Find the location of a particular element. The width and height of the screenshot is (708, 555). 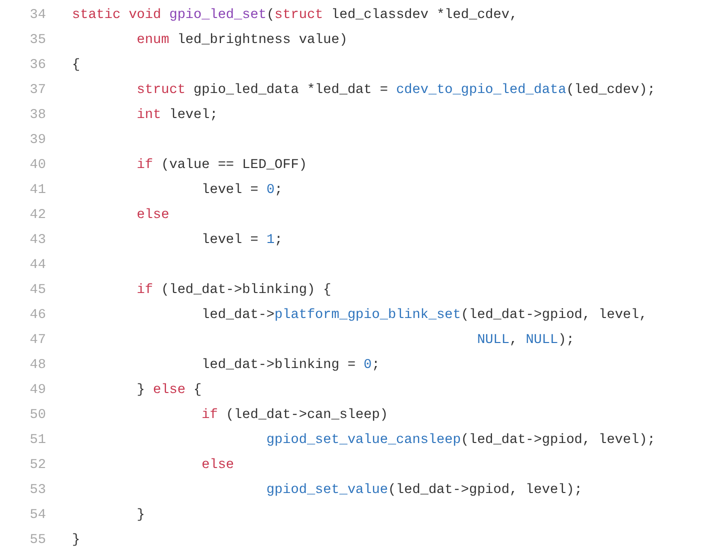

code-line: enum led_brightness value) is located at coordinates (242, 40).